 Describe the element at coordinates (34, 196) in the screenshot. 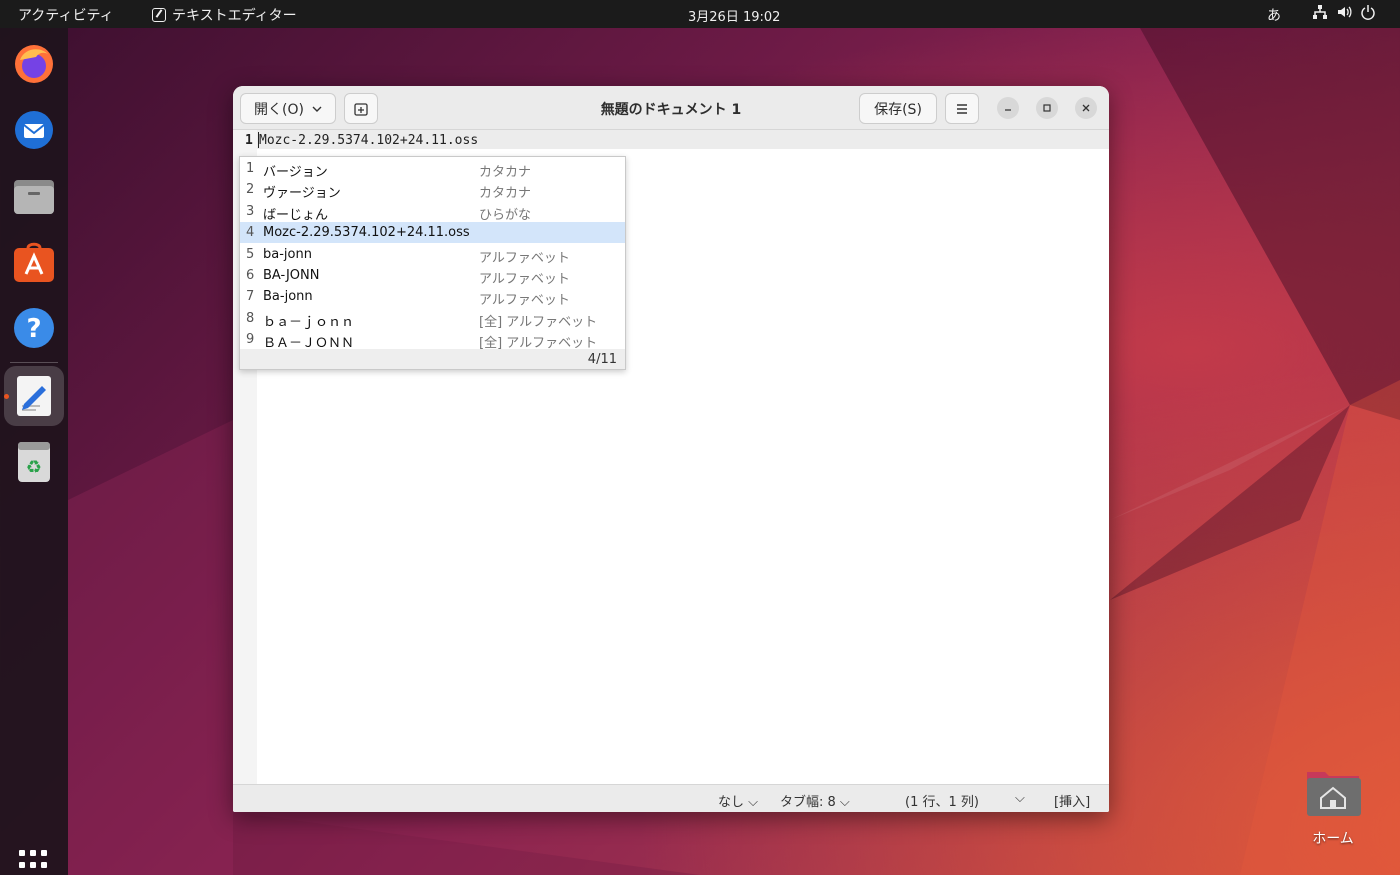

I see `files-icon` at that location.